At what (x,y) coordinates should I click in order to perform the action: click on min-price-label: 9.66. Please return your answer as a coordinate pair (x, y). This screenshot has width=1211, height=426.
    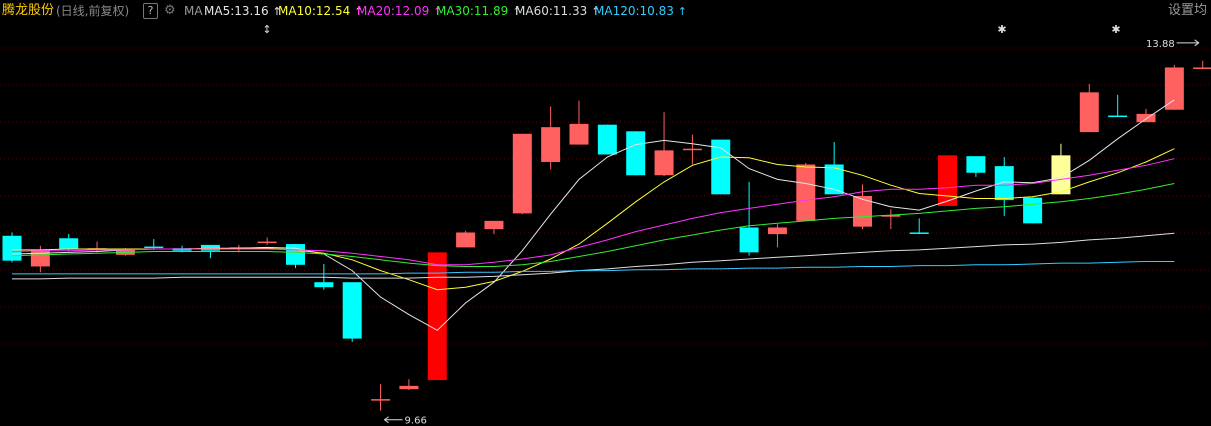
    Looking at the image, I should click on (416, 421).